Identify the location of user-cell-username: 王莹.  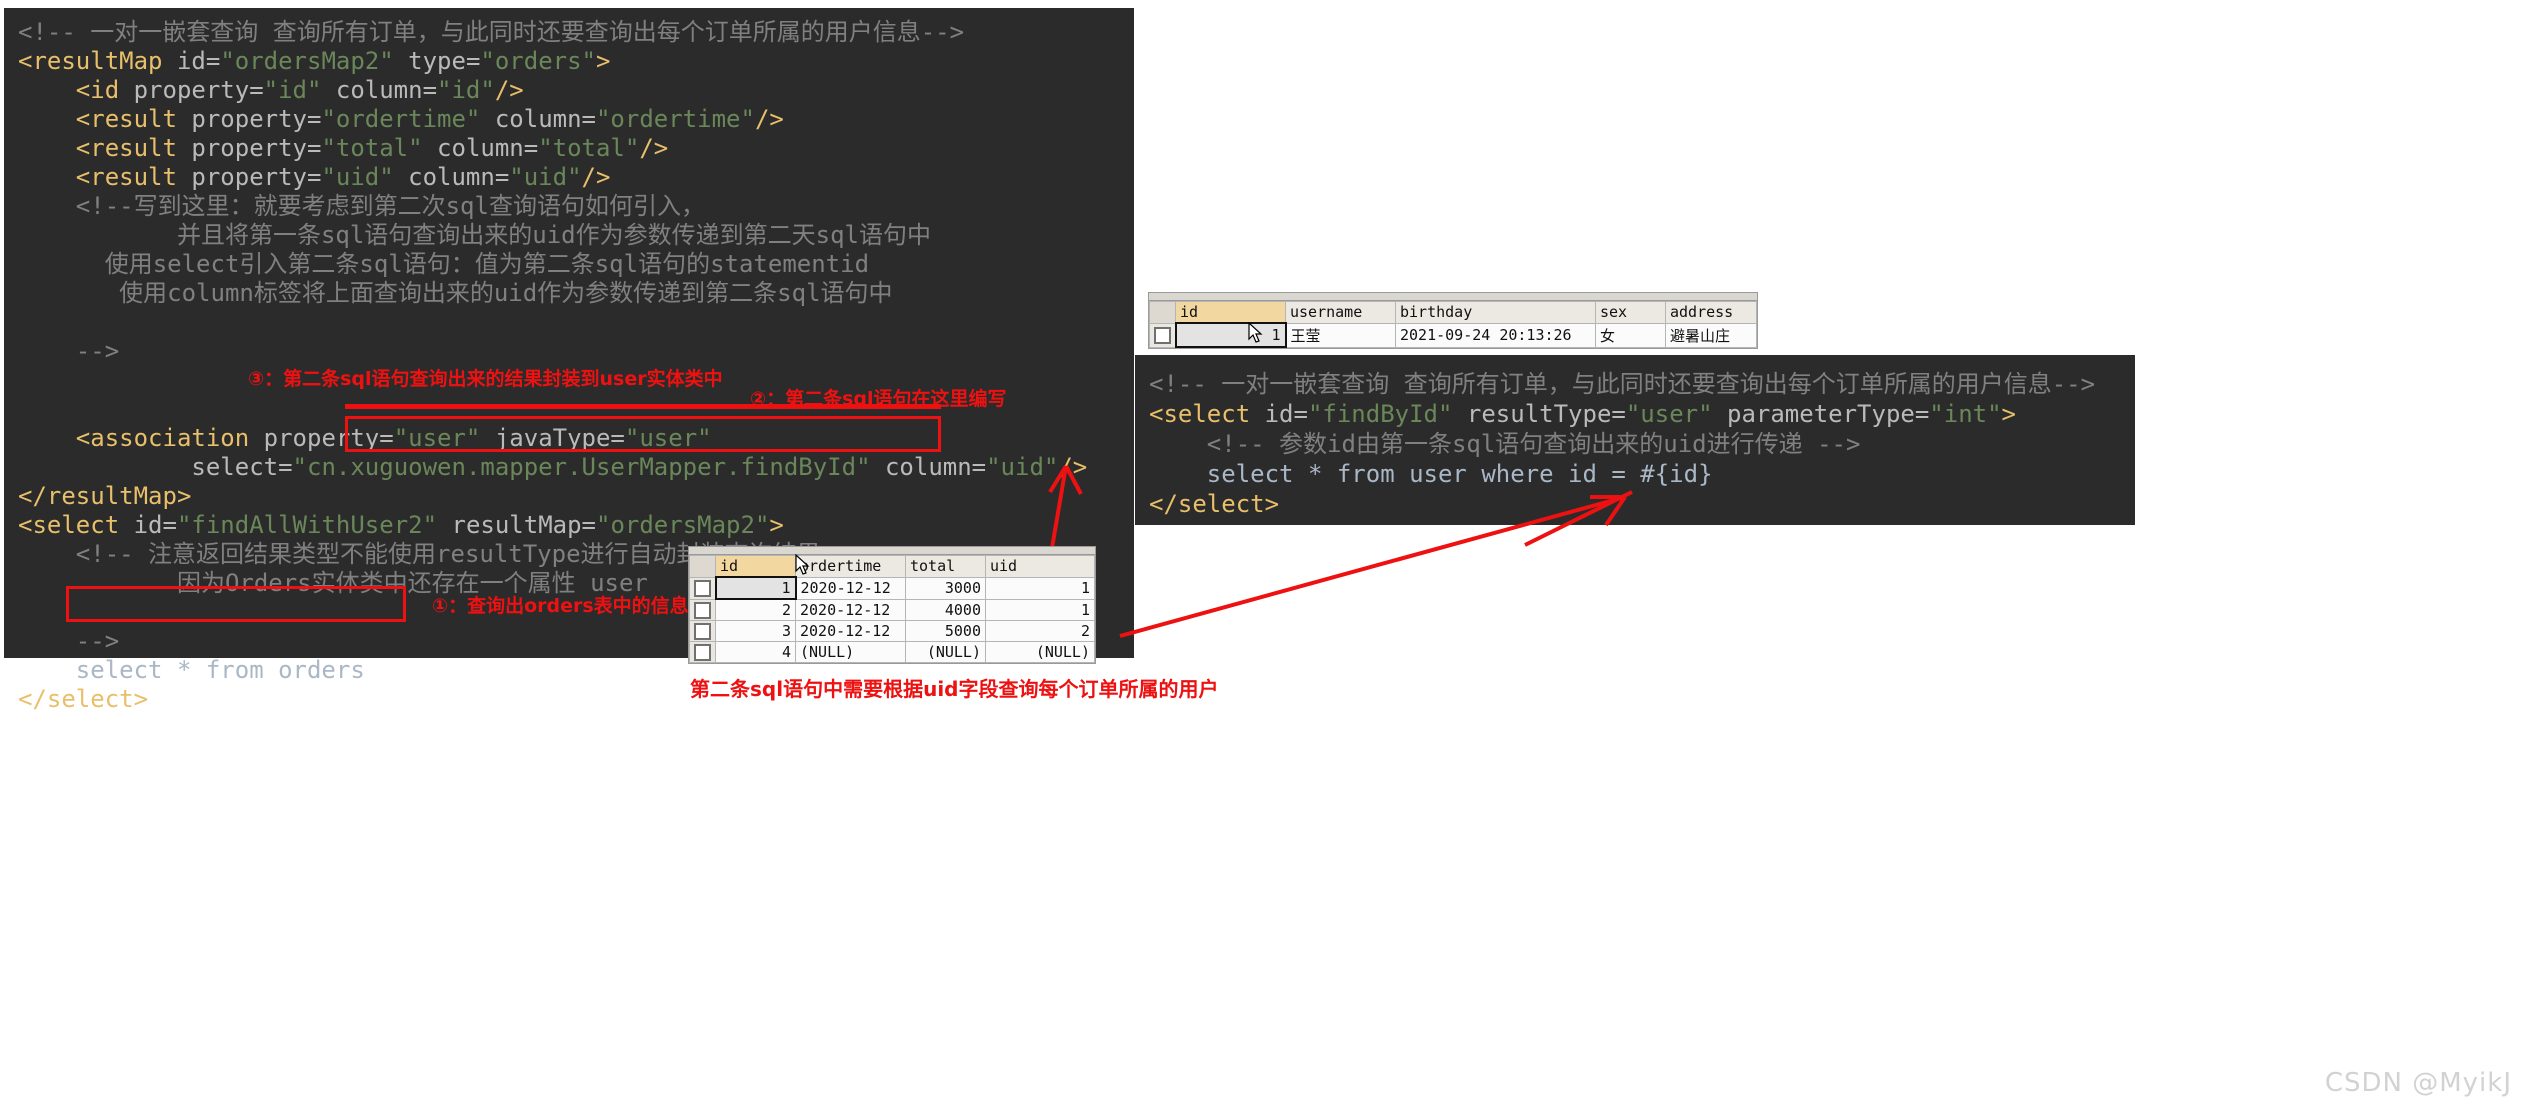
(1340, 335).